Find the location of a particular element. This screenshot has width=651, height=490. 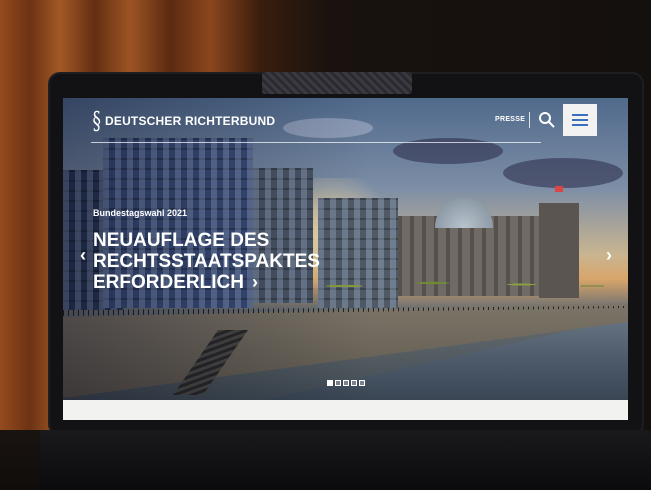

laptop-base is located at coordinates (345, 460).